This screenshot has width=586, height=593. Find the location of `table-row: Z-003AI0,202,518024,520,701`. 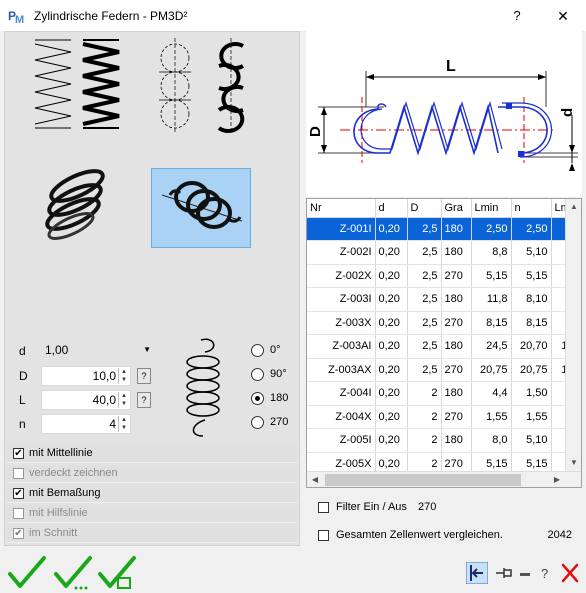

table-row: Z-003AI0,202,518024,520,701 is located at coordinates (439, 346).